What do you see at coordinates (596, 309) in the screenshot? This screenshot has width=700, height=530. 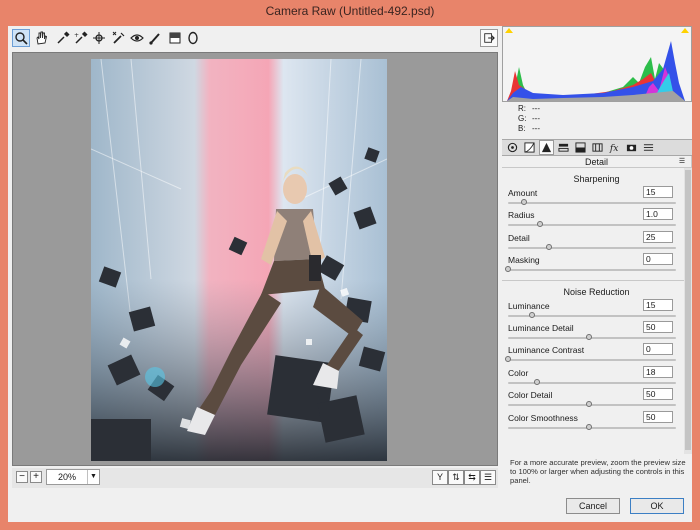 I see `slider-row: Luminance 15` at bounding box center [596, 309].